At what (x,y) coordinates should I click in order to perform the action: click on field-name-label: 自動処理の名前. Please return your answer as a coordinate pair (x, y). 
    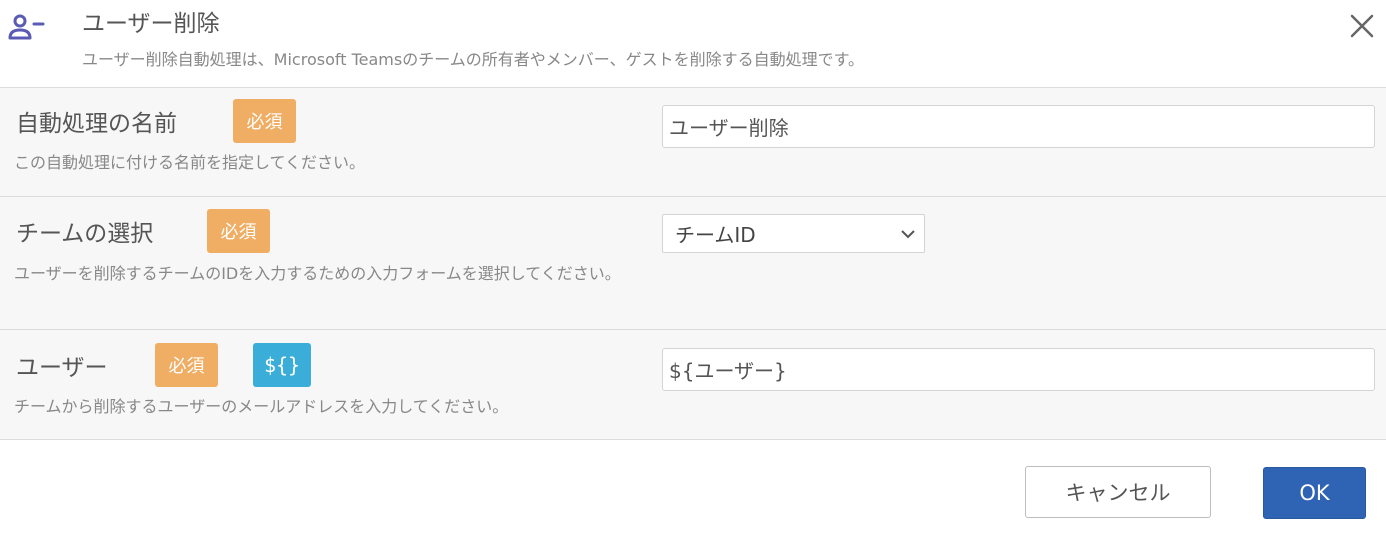
    Looking at the image, I should click on (96, 124).